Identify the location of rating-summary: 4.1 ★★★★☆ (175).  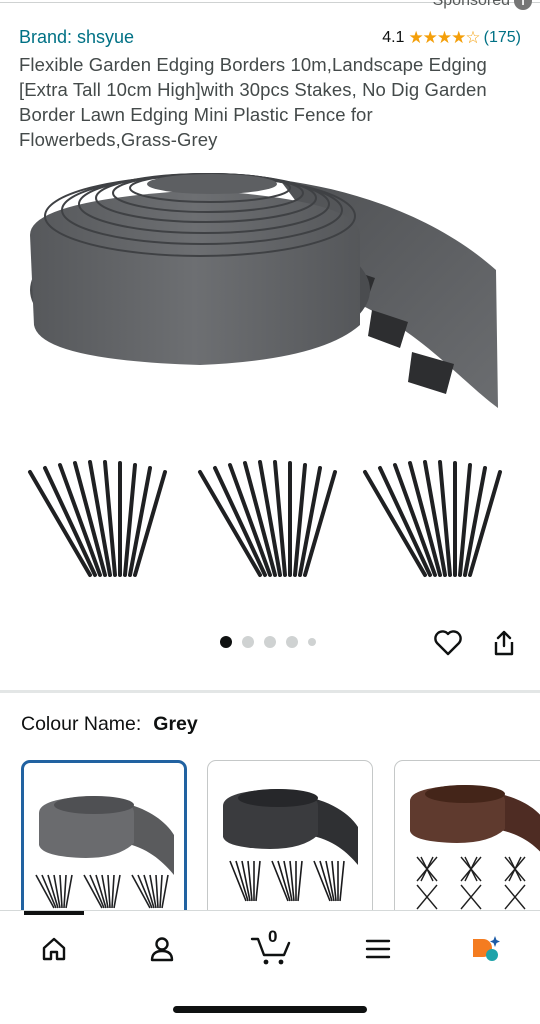
(451, 38).